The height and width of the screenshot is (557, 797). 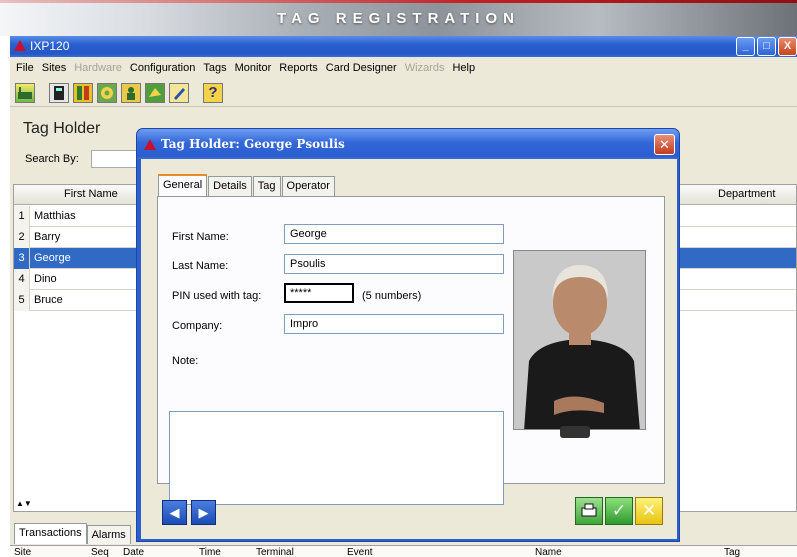 What do you see at coordinates (408, 144) in the screenshot?
I see `dialog-title-bar: Tag Holder: George Psoulis ✕` at bounding box center [408, 144].